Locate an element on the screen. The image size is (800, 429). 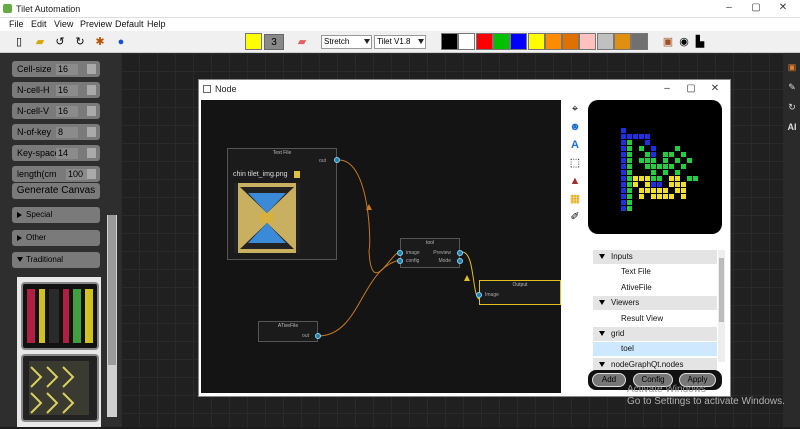
text-file-node: Text File out chin tilet_img.png is located at coordinates (283, 204).